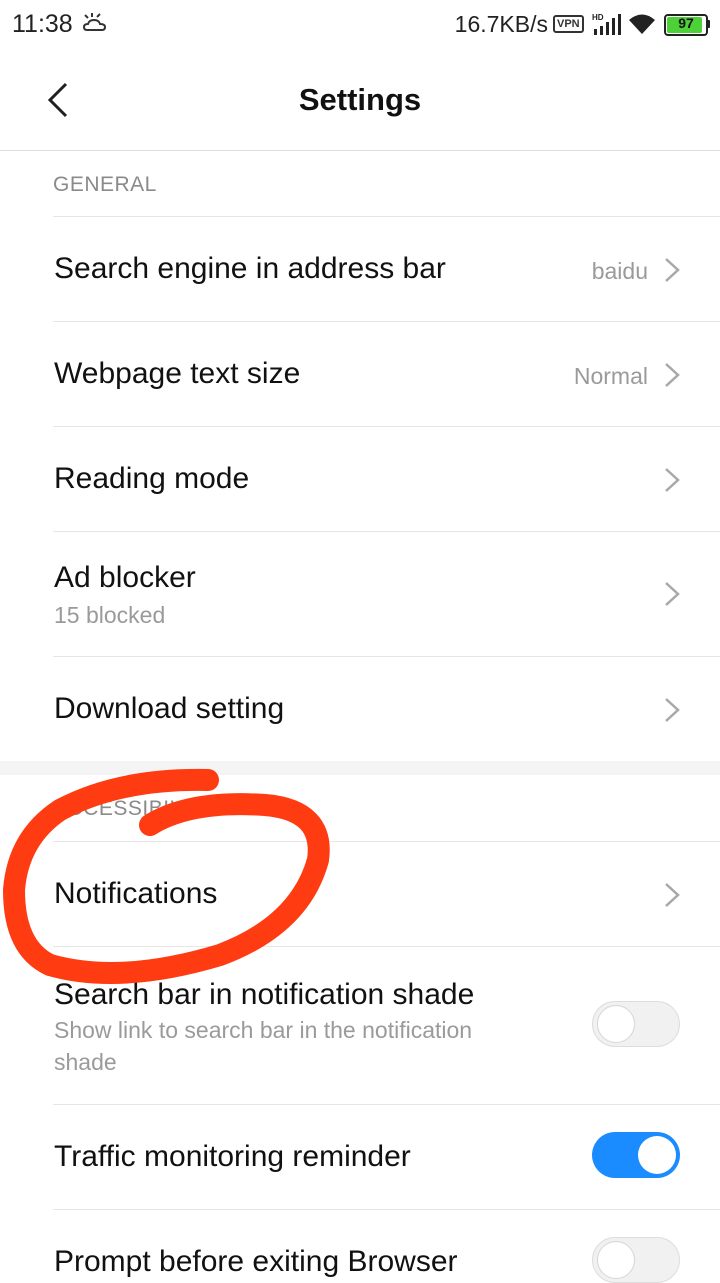 The height and width of the screenshot is (1283, 720). What do you see at coordinates (360, 373) in the screenshot?
I see `row-text-size: Webpage text size Normal` at bounding box center [360, 373].